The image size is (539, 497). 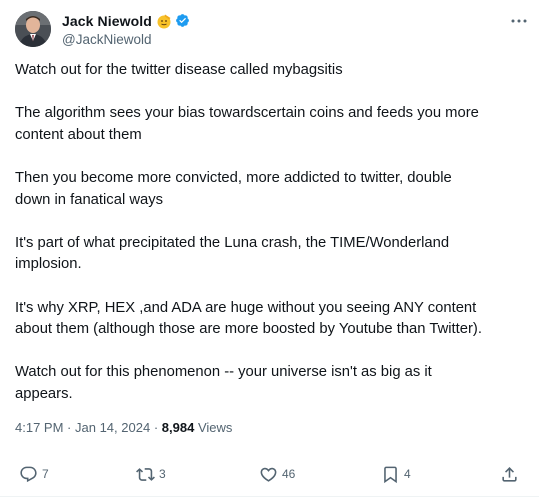 I want to click on like-button: 46, so click(x=277, y=474).